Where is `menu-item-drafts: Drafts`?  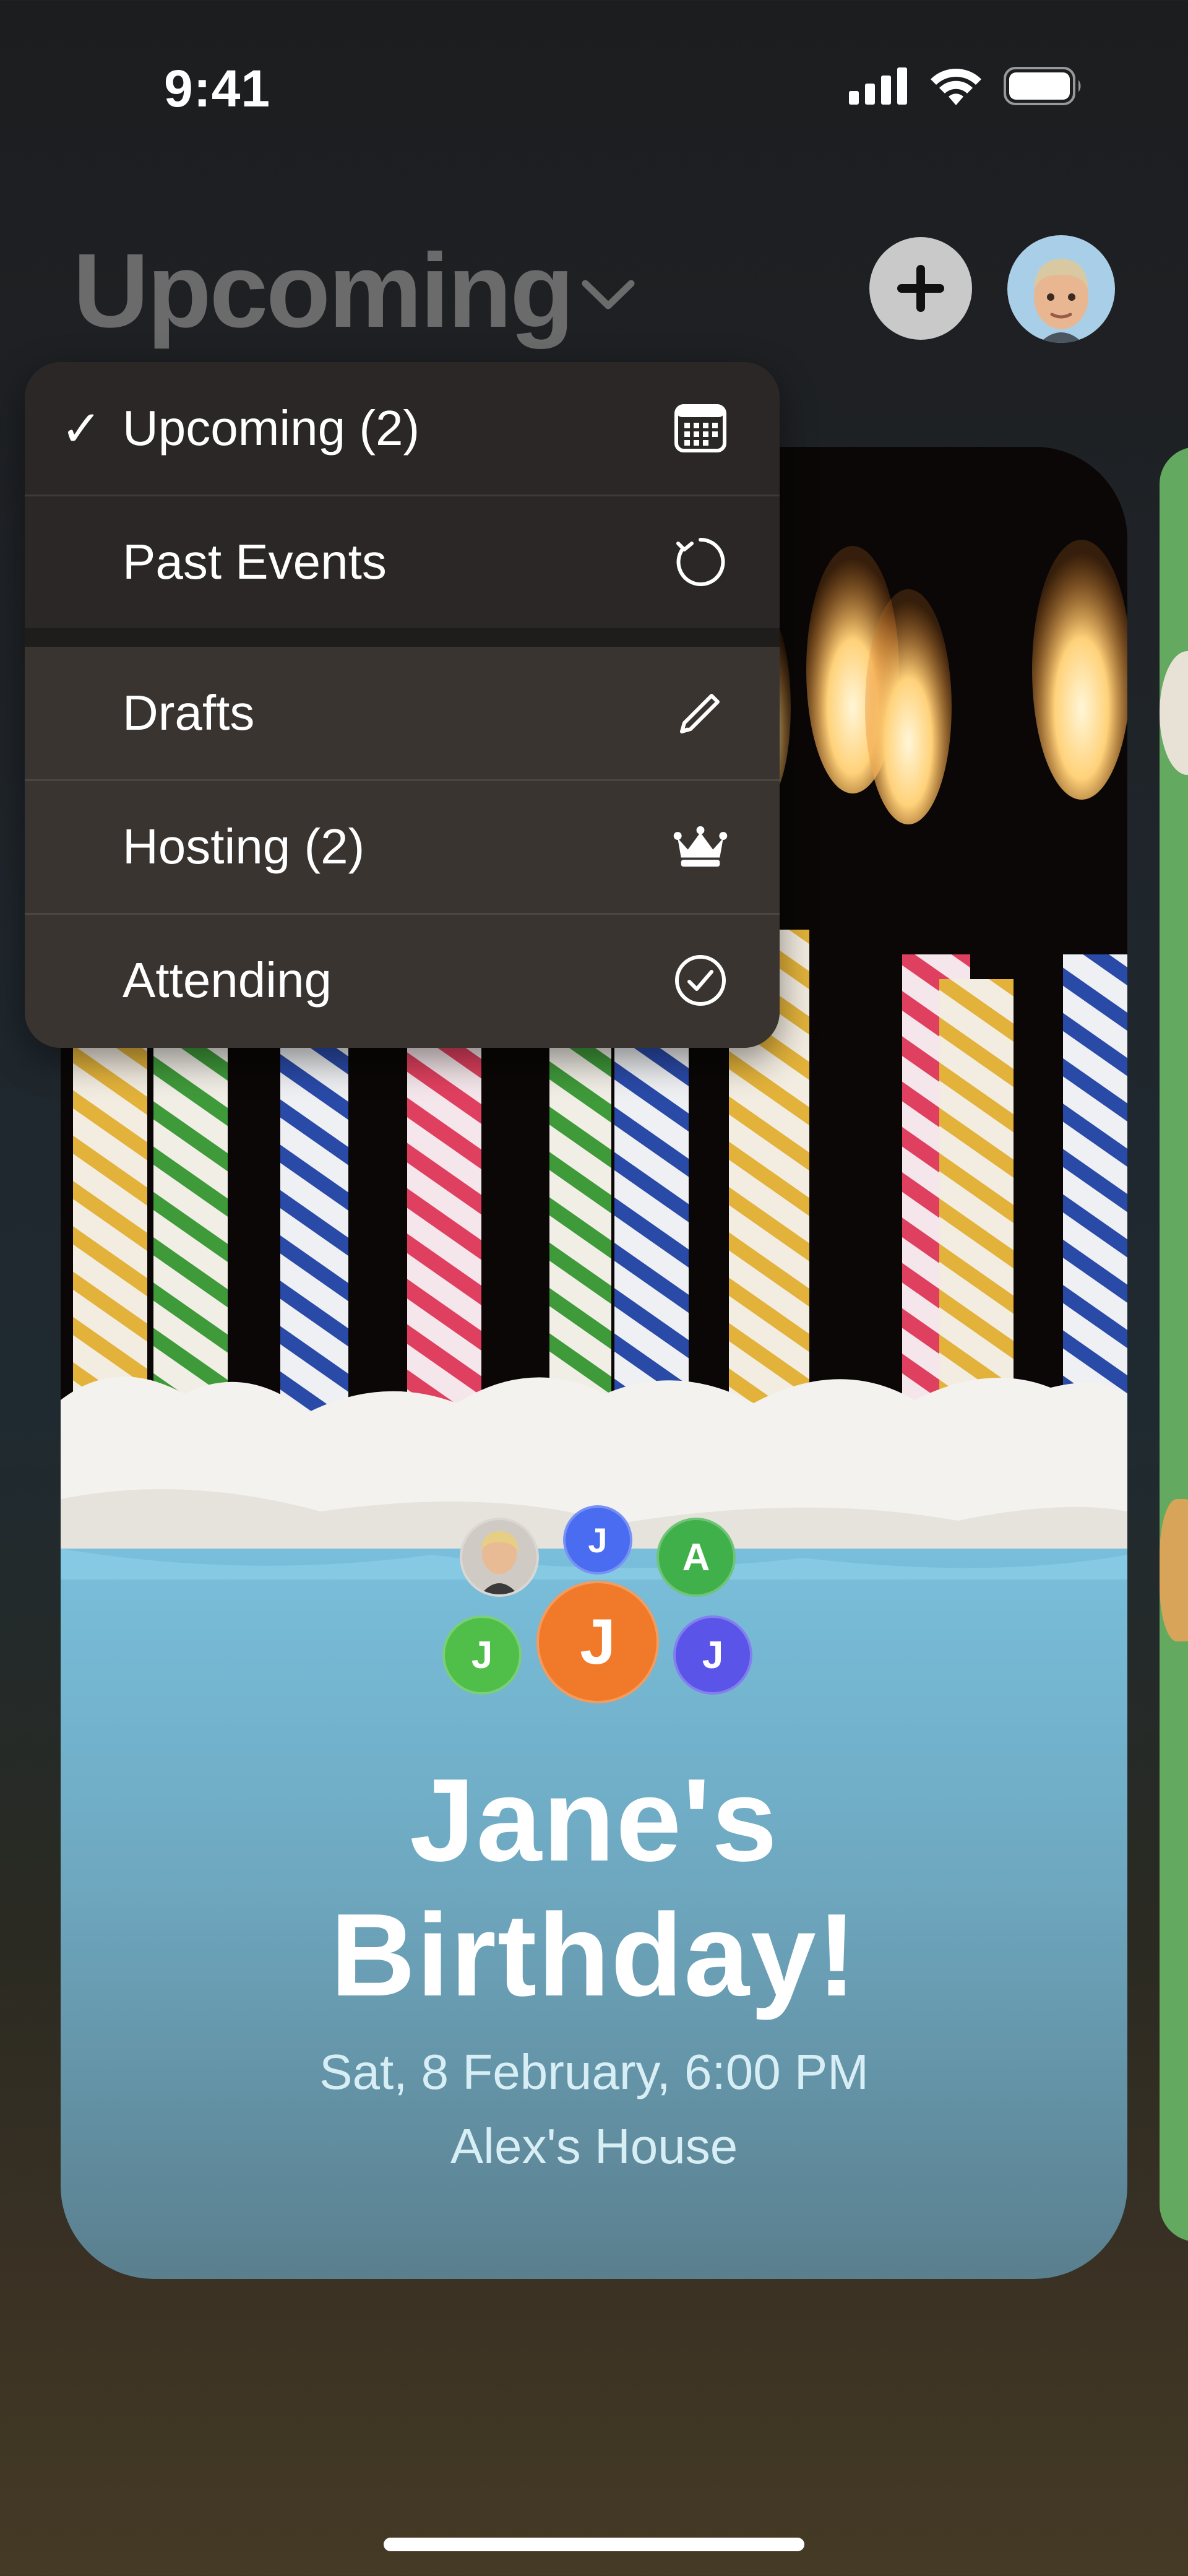 menu-item-drafts: Drafts is located at coordinates (402, 713).